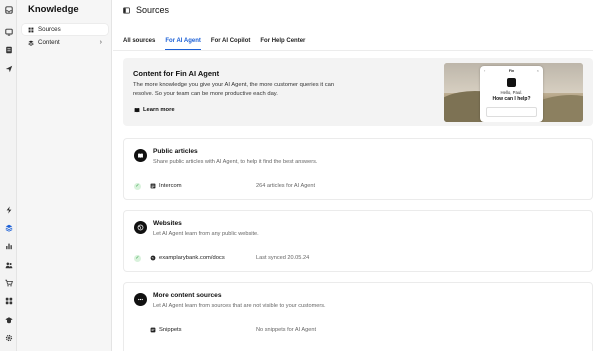 This screenshot has width=593, height=351. I want to click on page-title: Sources, so click(153, 10).